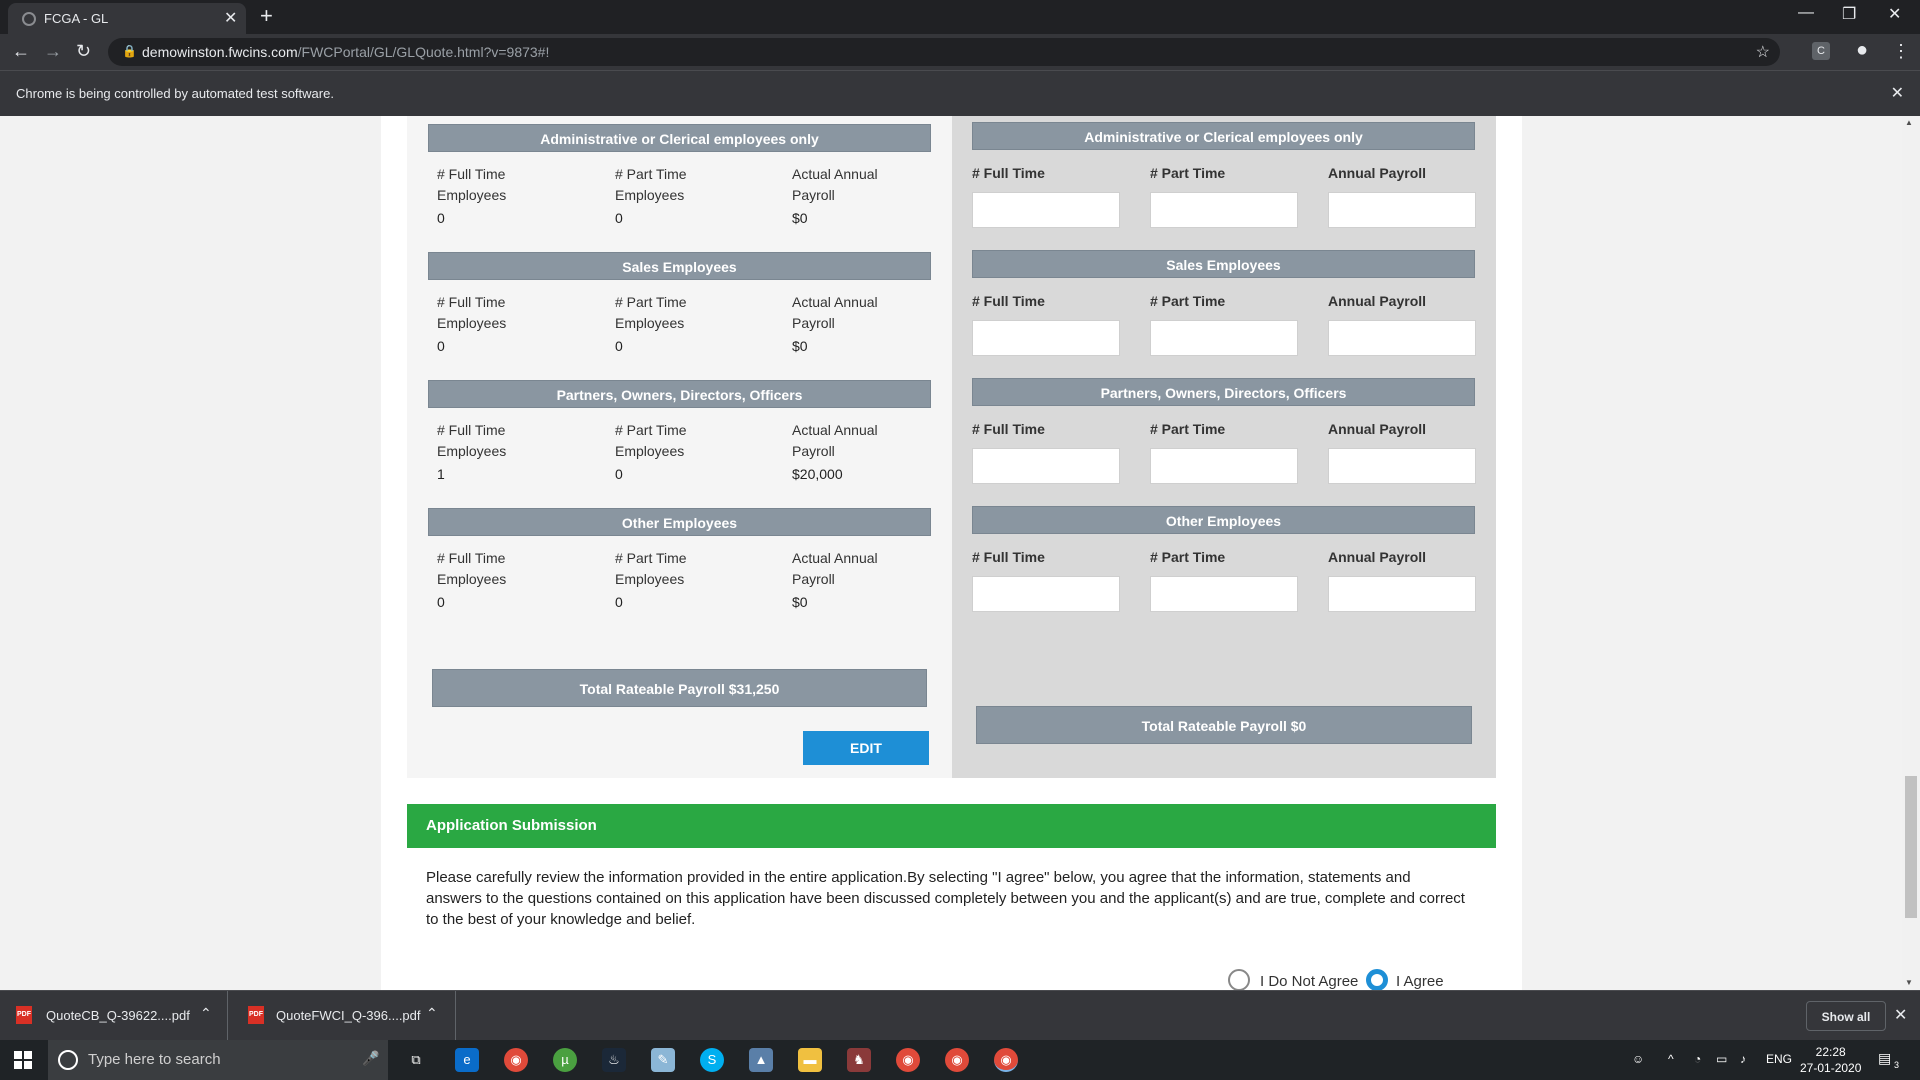 The image size is (1920, 1080). What do you see at coordinates (614, 1060) in the screenshot?
I see `steam-icon: ♨` at bounding box center [614, 1060].